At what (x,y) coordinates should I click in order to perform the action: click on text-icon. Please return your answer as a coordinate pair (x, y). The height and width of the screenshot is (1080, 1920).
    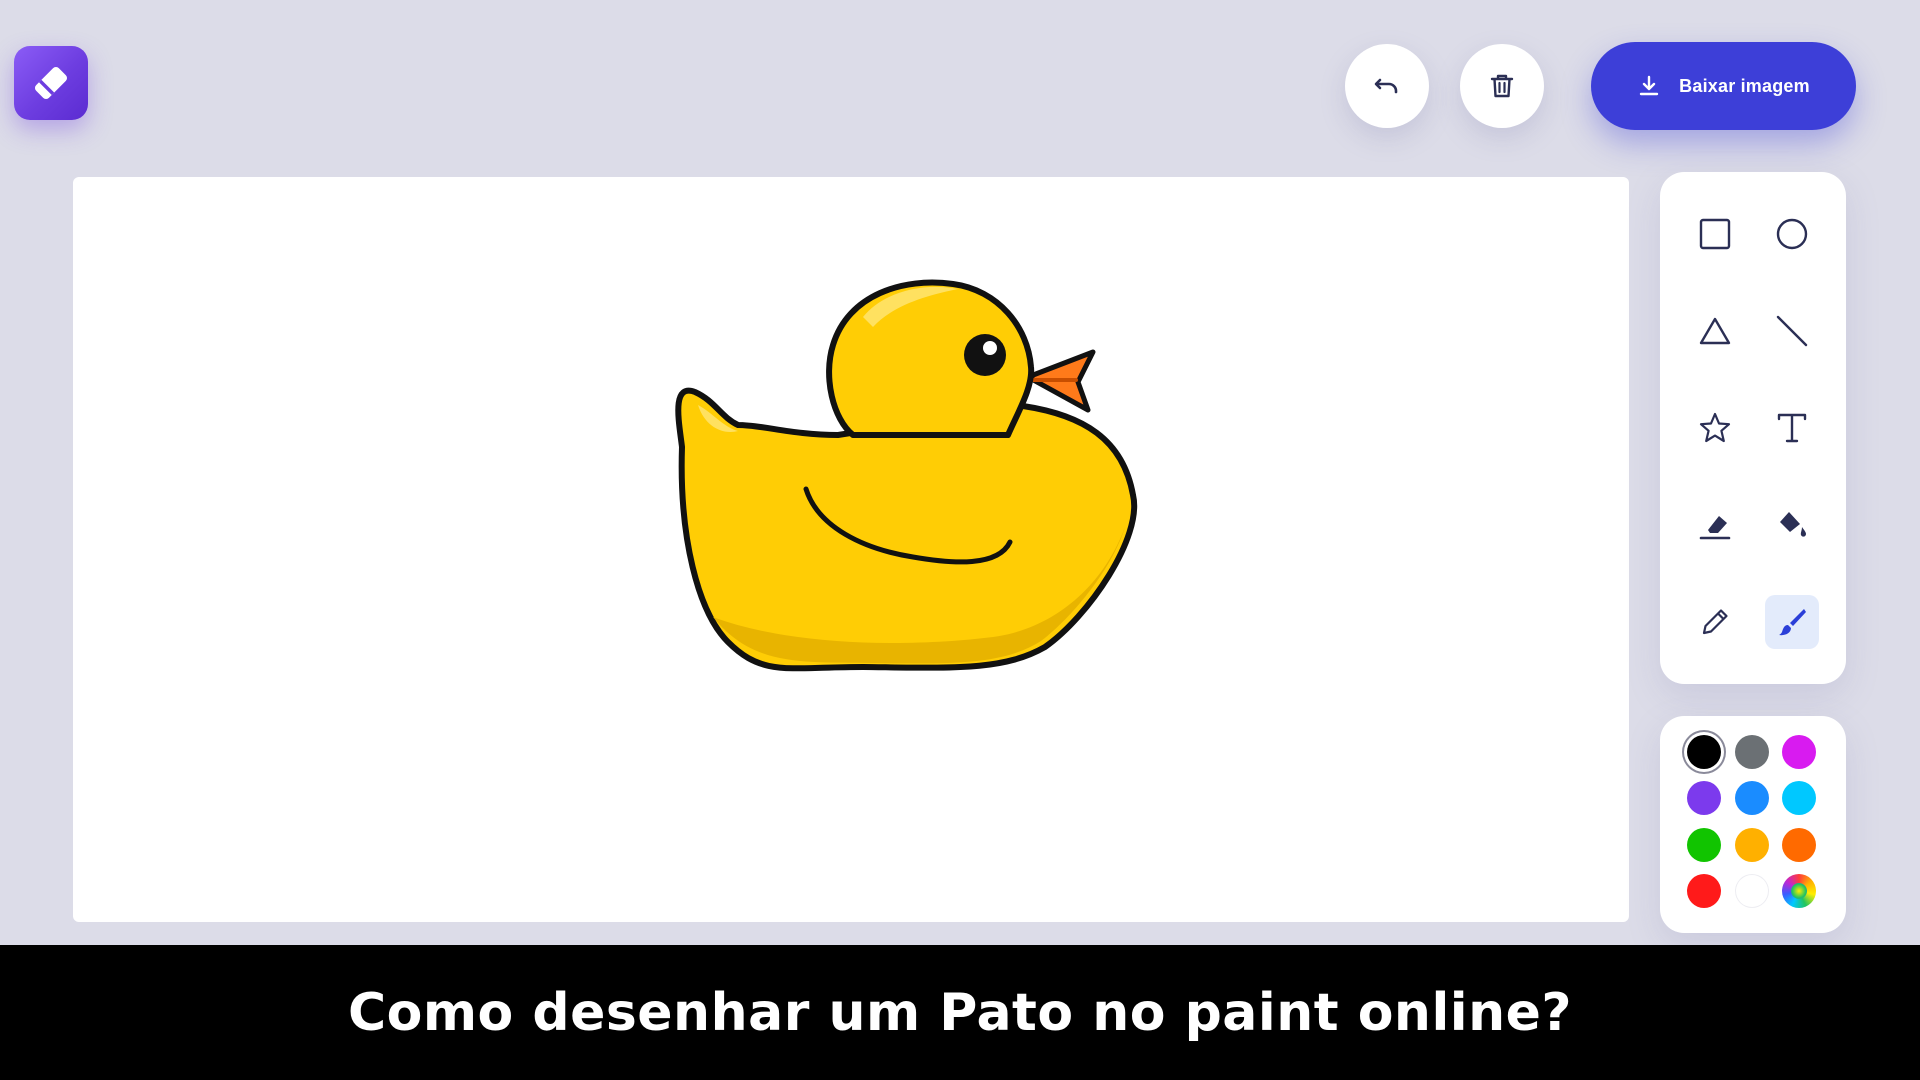
    Looking at the image, I should click on (1792, 428).